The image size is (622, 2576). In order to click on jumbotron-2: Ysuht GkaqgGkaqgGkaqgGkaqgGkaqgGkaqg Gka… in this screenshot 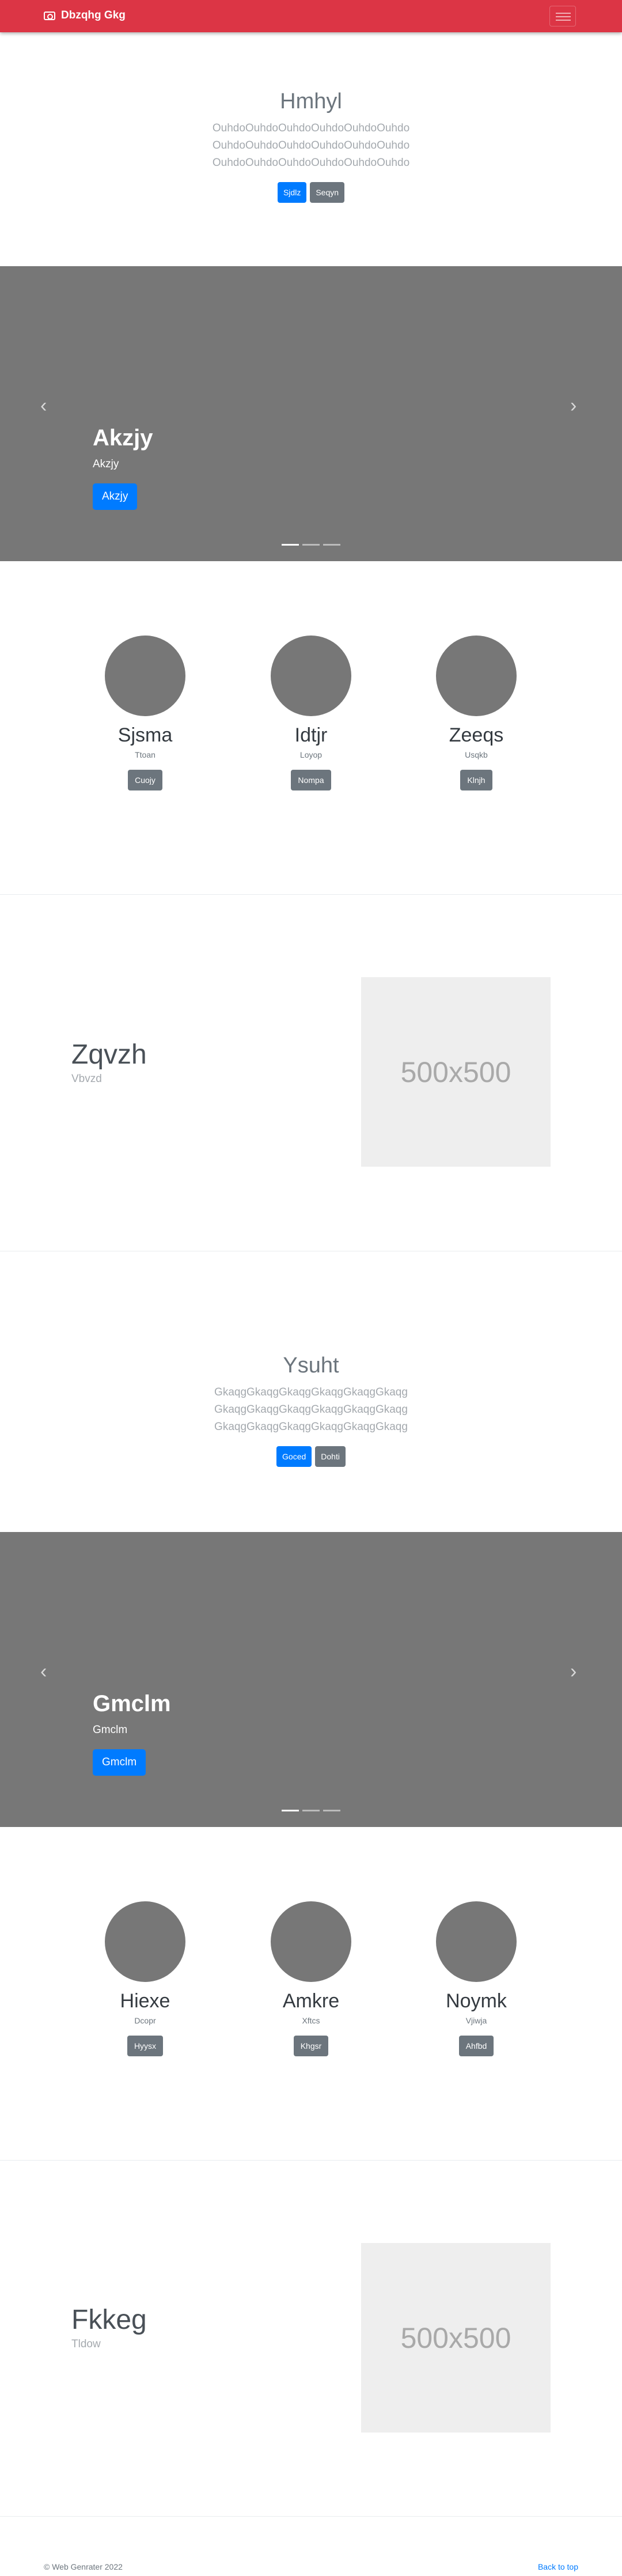, I will do `click(311, 1410)`.